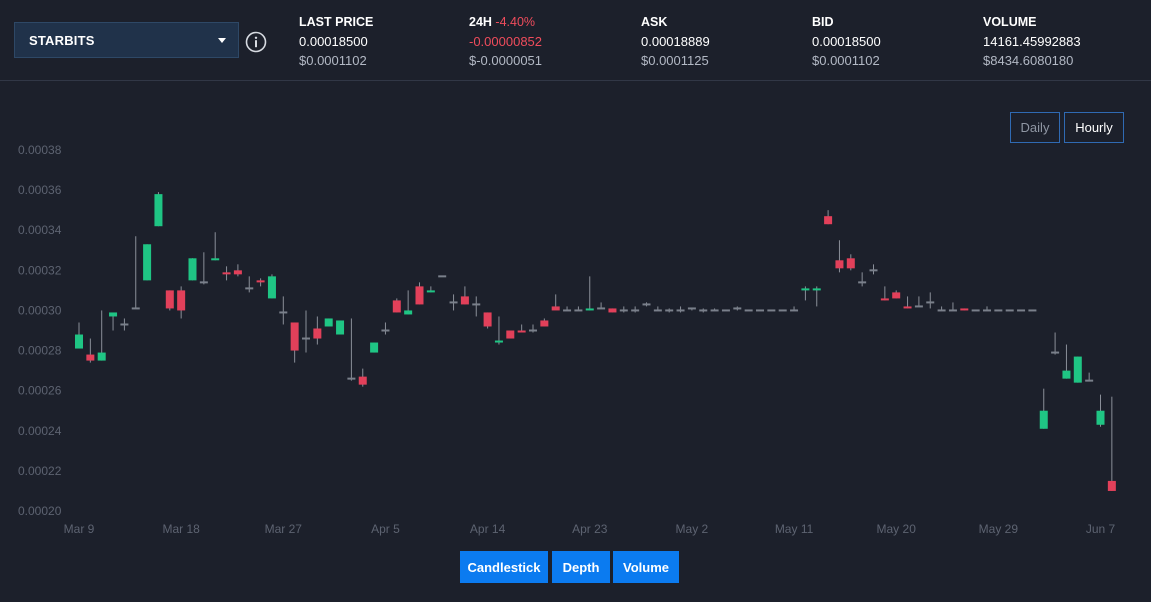 The image size is (1151, 602). What do you see at coordinates (40, 190) in the screenshot?
I see `y-tick-label: 0.00036` at bounding box center [40, 190].